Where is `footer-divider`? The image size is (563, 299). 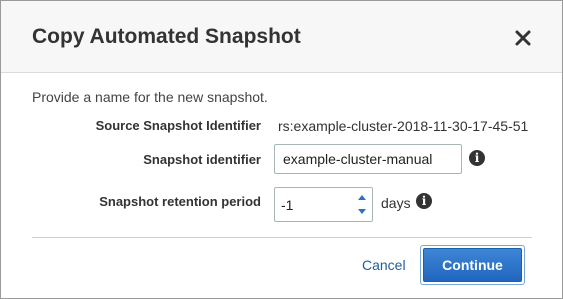
footer-divider is located at coordinates (282, 237).